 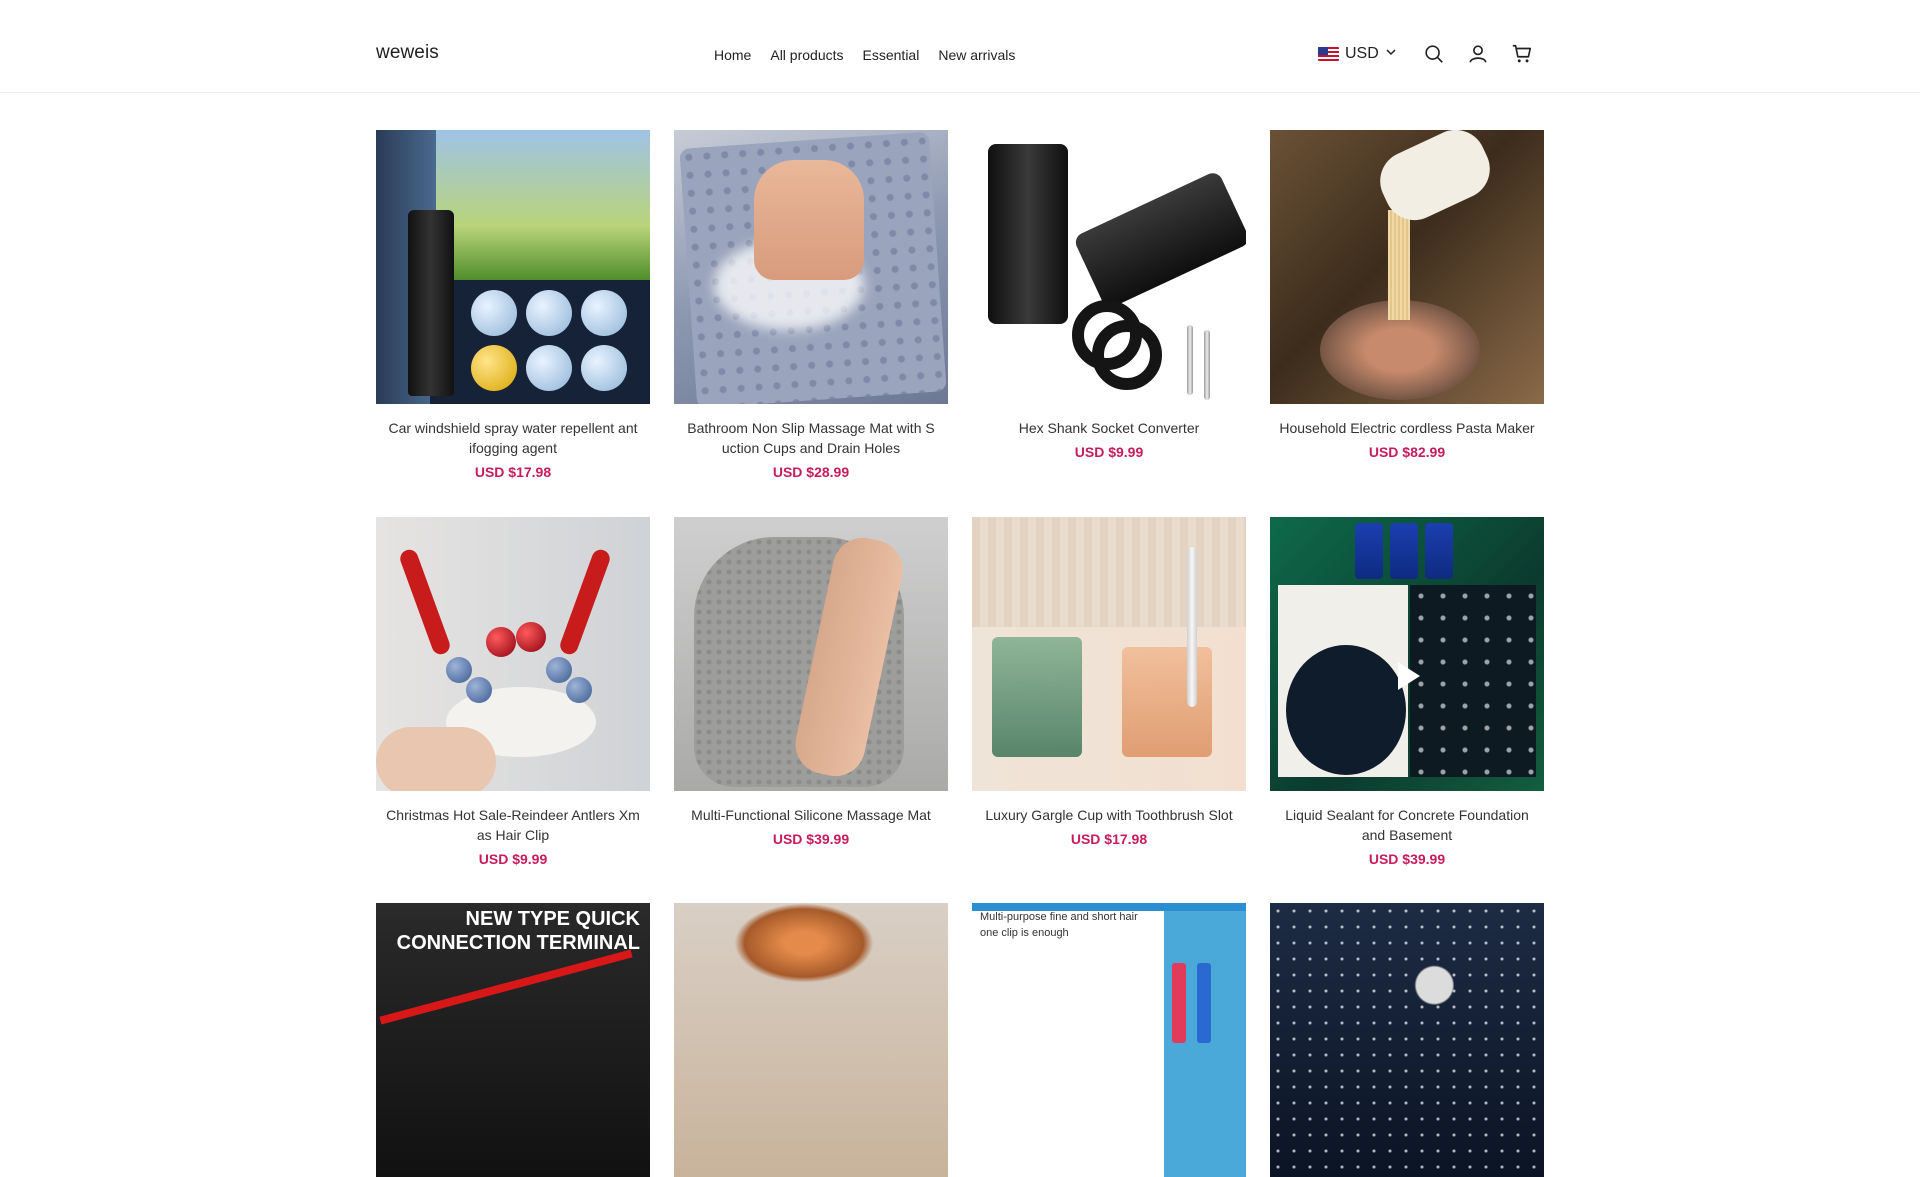 I want to click on product-title: Luxury Gargle Cup with Toothbrush Slot, so click(x=1109, y=815).